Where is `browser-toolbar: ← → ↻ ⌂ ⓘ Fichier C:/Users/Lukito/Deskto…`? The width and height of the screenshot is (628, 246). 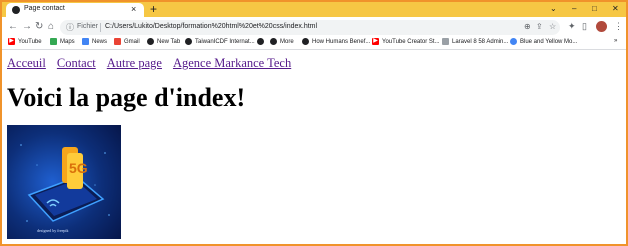 browser-toolbar: ← → ↻ ⌂ ⓘ Fichier C:/Users/Lukito/Deskto… is located at coordinates (314, 27).